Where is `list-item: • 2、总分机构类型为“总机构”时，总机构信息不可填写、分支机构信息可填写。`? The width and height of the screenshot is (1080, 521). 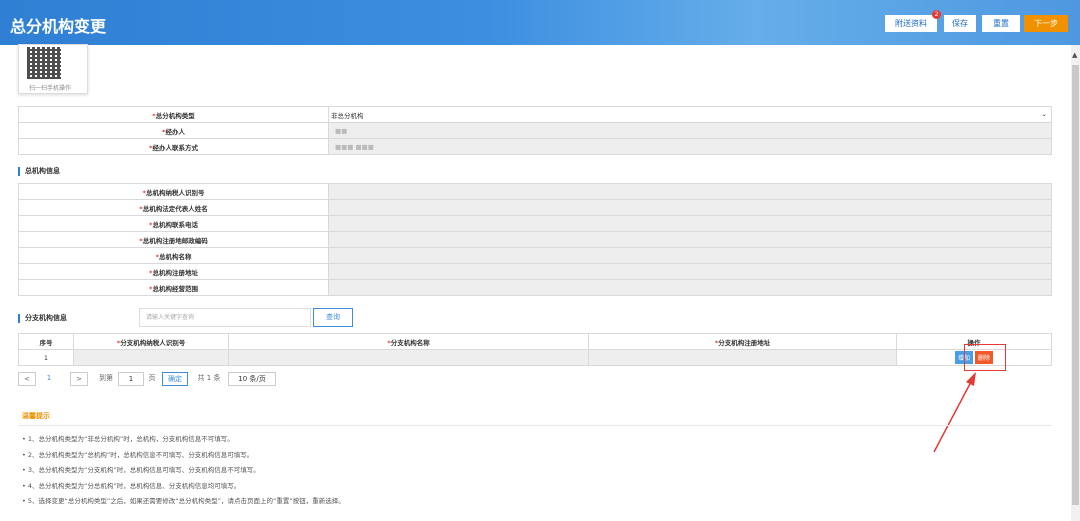
list-item: • 2、总分机构类型为“总机构”时，总机构信息不可填写、分支机构信息可填写。 is located at coordinates (138, 454).